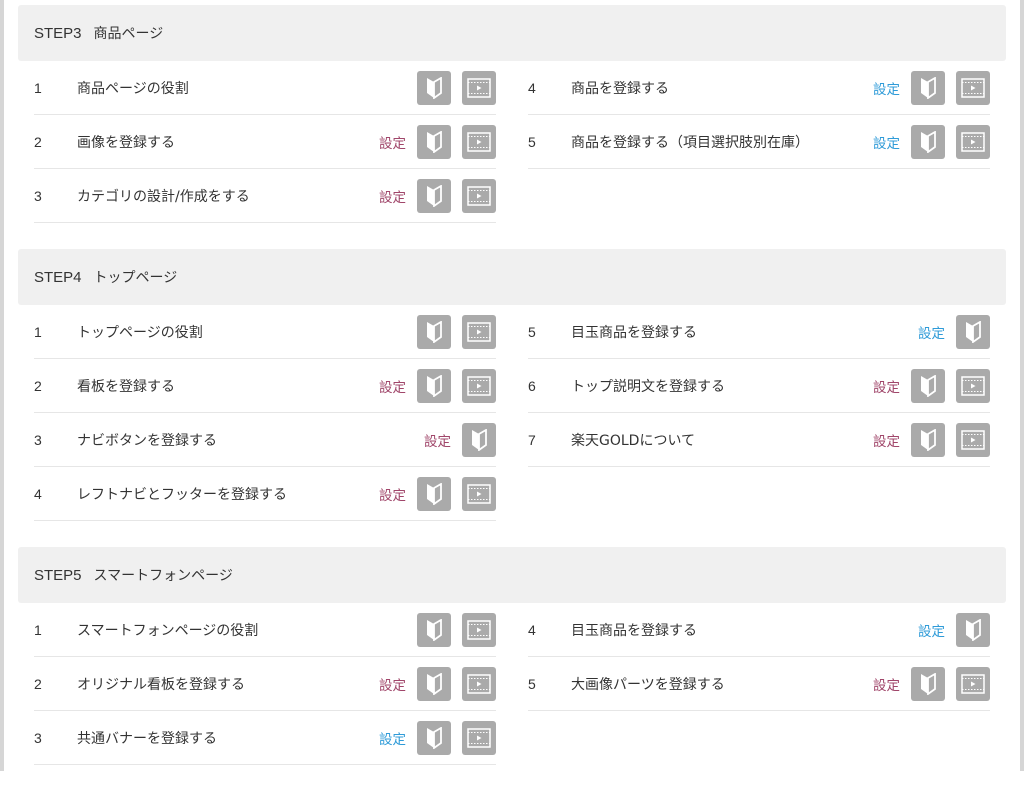  Describe the element at coordinates (135, 278) in the screenshot. I see `step-title: トップページ` at that location.